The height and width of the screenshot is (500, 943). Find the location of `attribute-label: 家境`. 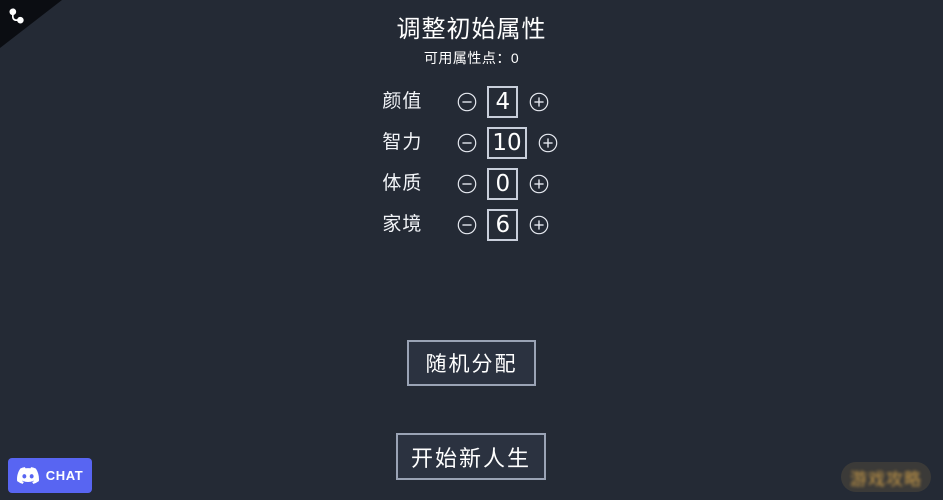

attribute-label: 家境 is located at coordinates (402, 224).